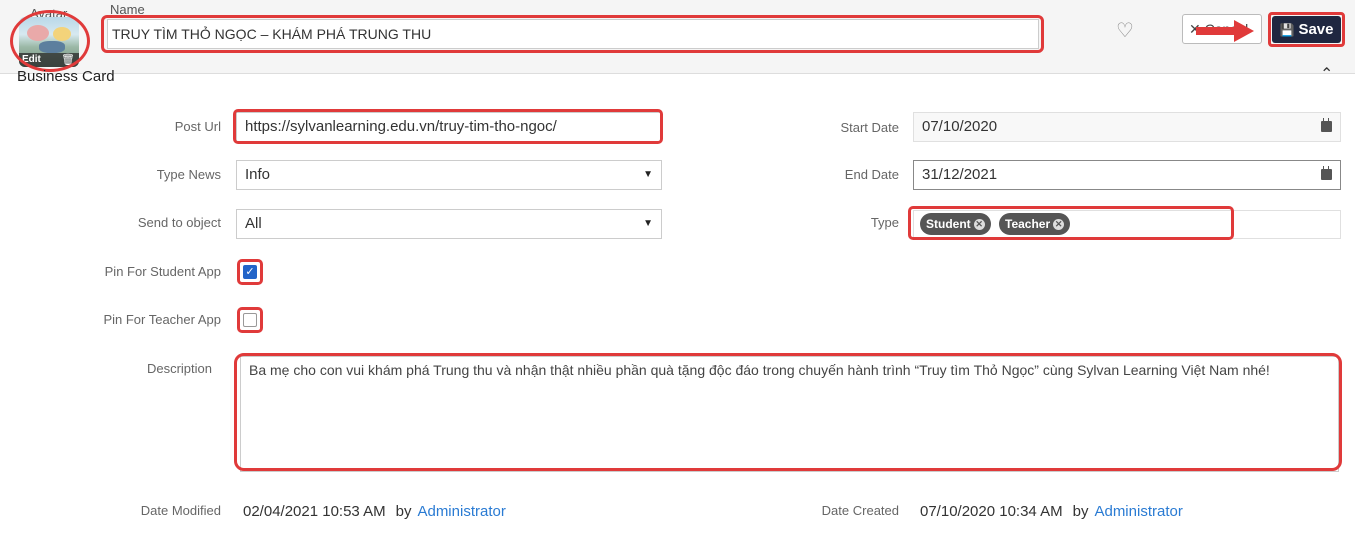  Describe the element at coordinates (1326, 74) in the screenshot. I see `chevron-up-icon: ⌃` at that location.